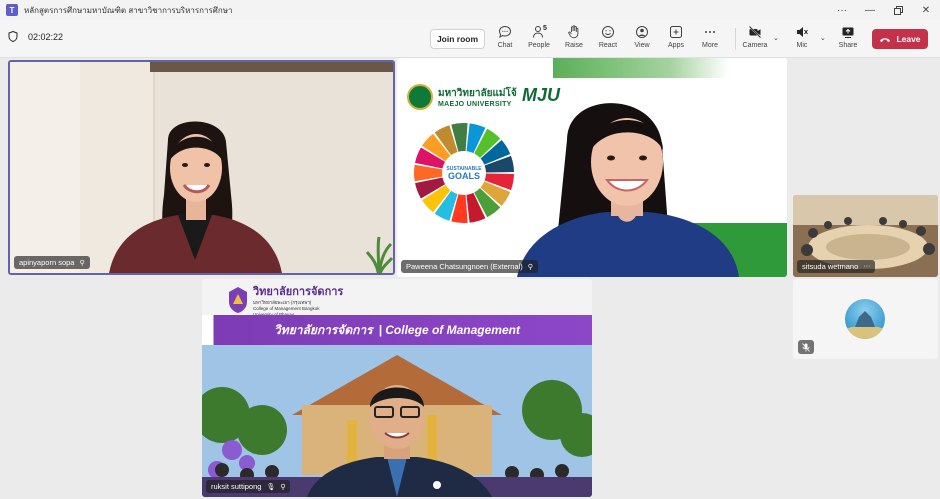 Image resolution: width=940 pixels, height=499 pixels. What do you see at coordinates (505, 40) in the screenshot?
I see `chat-button: Chat` at bounding box center [505, 40].